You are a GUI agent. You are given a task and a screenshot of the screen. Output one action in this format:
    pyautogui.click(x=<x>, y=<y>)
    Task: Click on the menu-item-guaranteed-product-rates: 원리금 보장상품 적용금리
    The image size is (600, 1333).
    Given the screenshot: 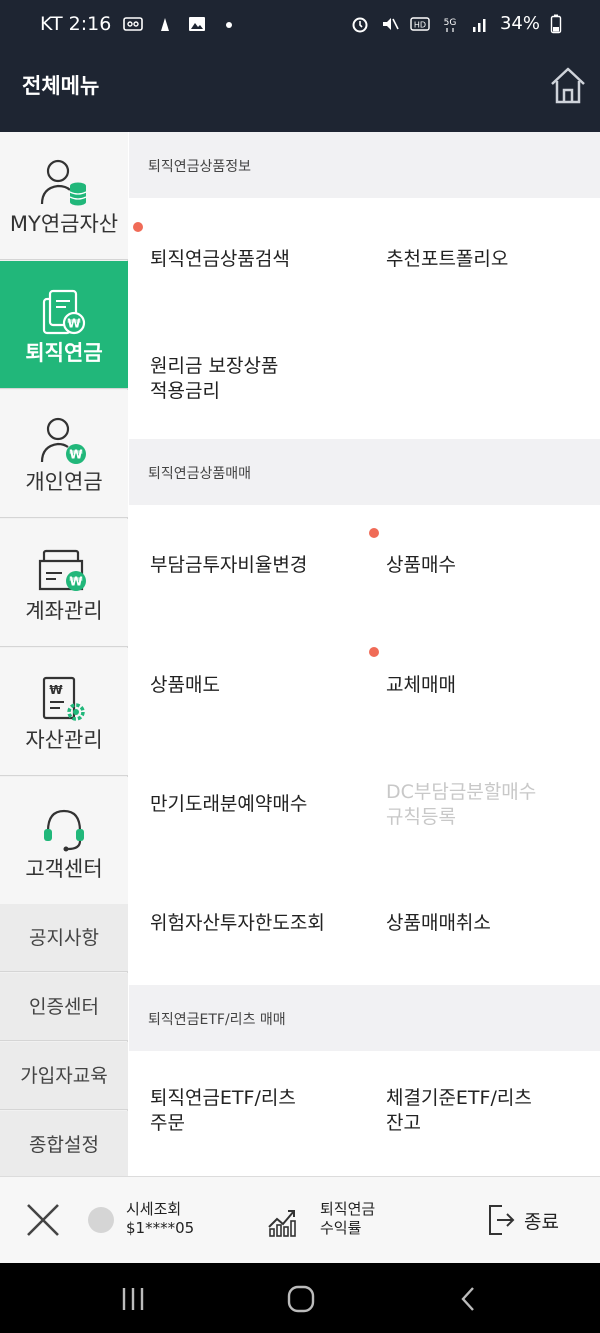 What is the action you would take?
    pyautogui.click(x=214, y=379)
    